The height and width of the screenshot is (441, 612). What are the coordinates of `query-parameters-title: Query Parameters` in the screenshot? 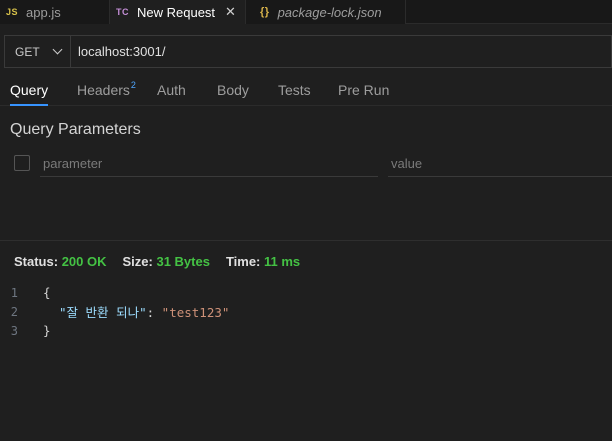 It's located at (75, 129).